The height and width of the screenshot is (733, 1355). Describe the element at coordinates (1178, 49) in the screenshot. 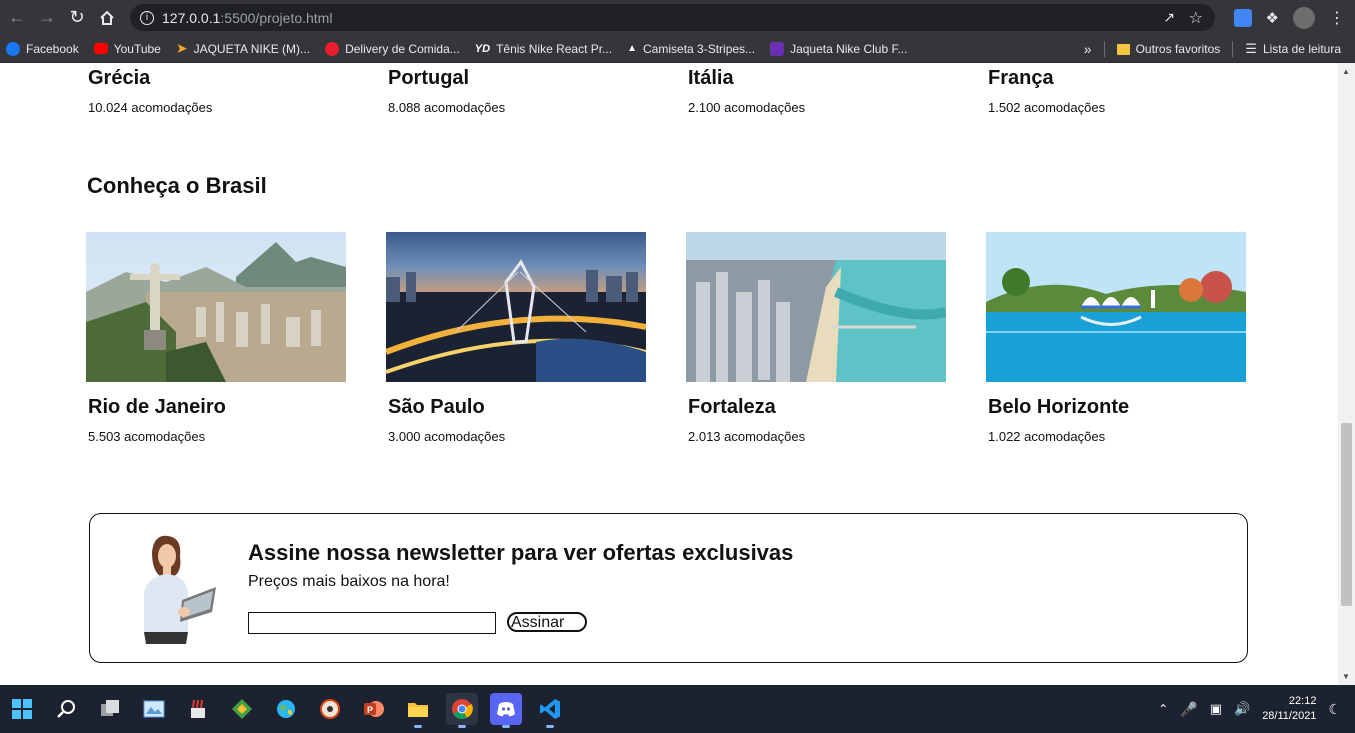

I see `other-favorites-label: Outros favoritos` at that location.